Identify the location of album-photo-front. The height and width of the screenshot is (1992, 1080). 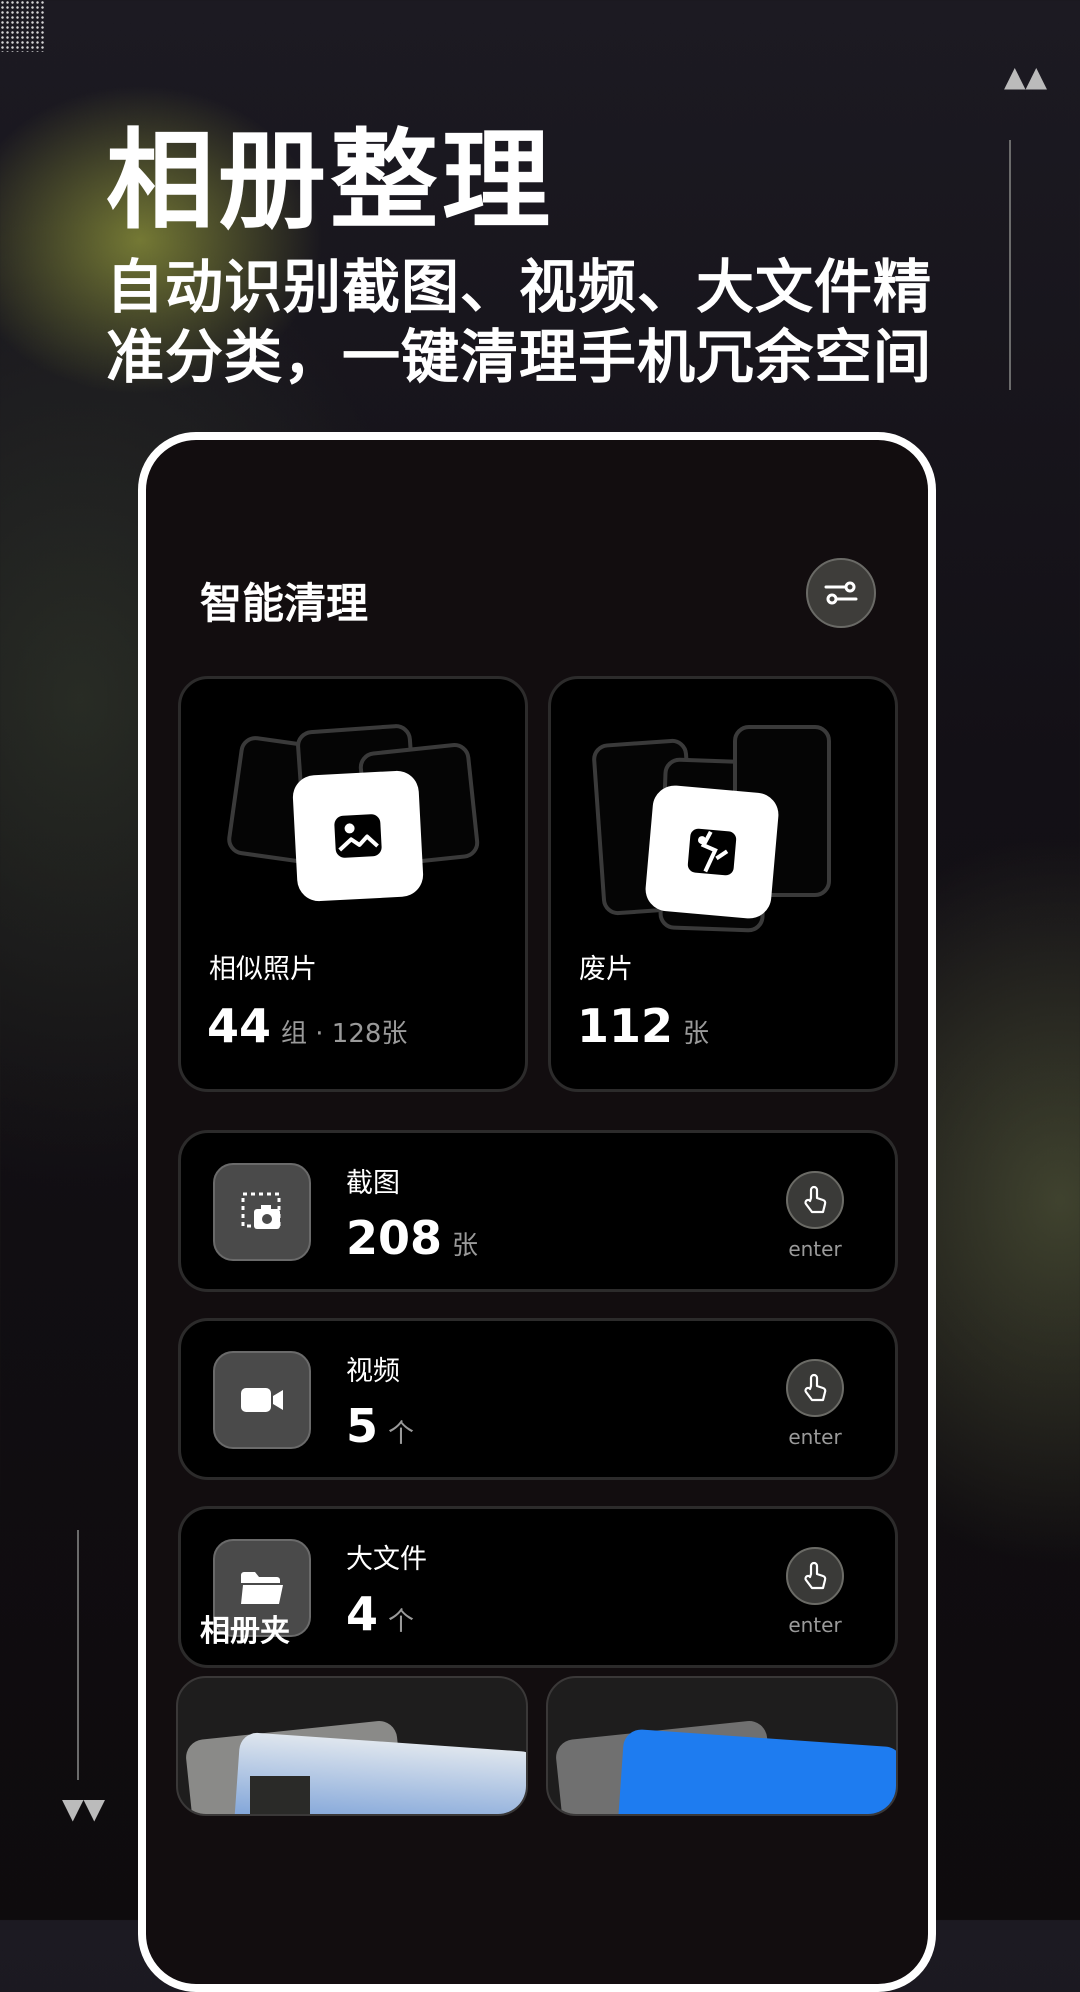
(756, 1771).